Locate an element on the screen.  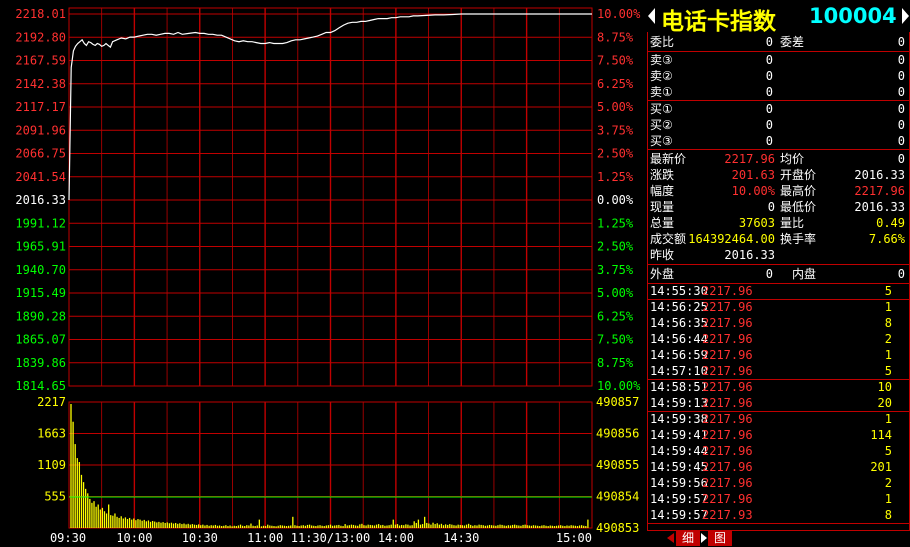
tick-time: 14:59:56 is located at coordinates (679, 483).